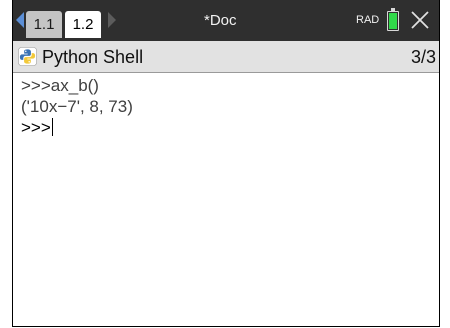  Describe the element at coordinates (420, 20) in the screenshot. I see `close-icon` at that location.